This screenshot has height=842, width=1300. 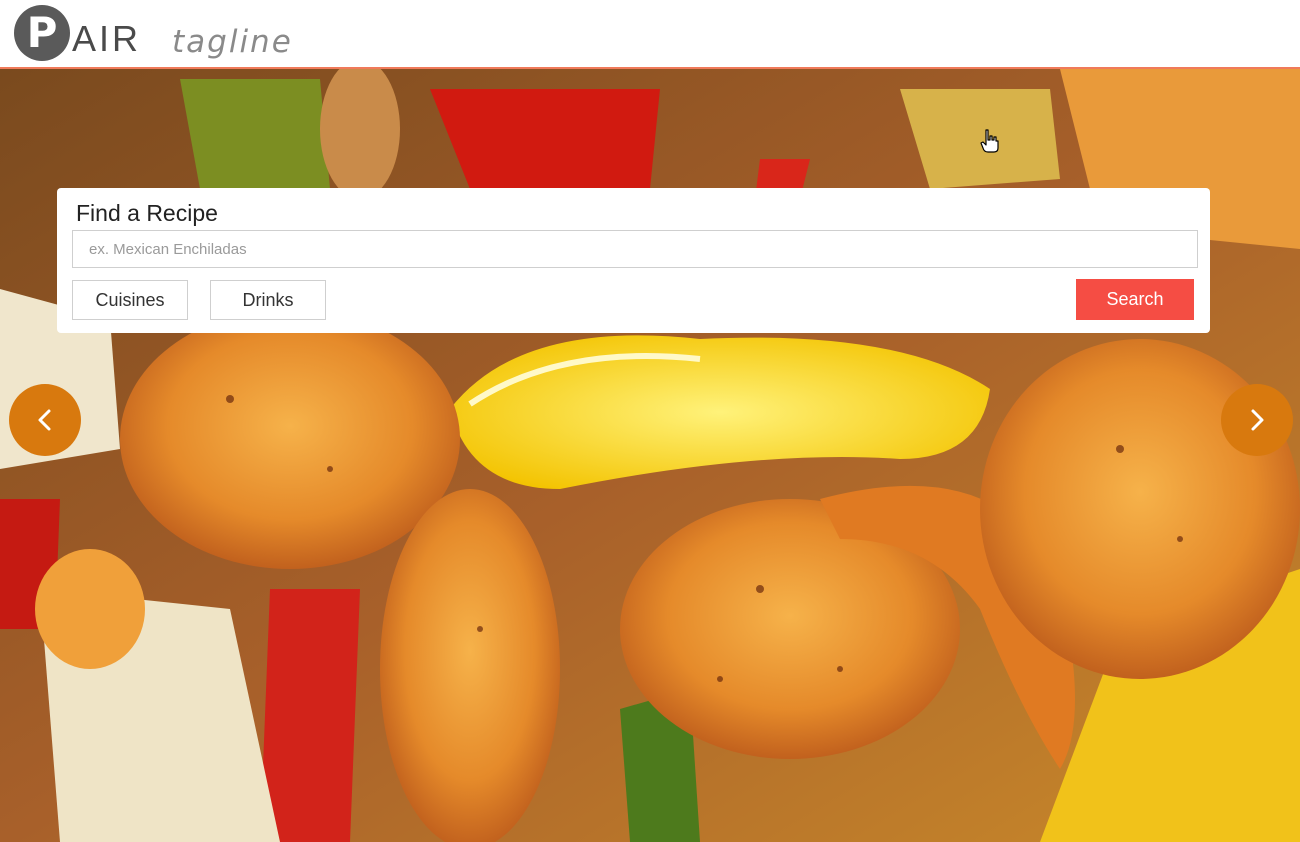 What do you see at coordinates (130, 300) in the screenshot?
I see `cuisines-button: Cuisines` at bounding box center [130, 300].